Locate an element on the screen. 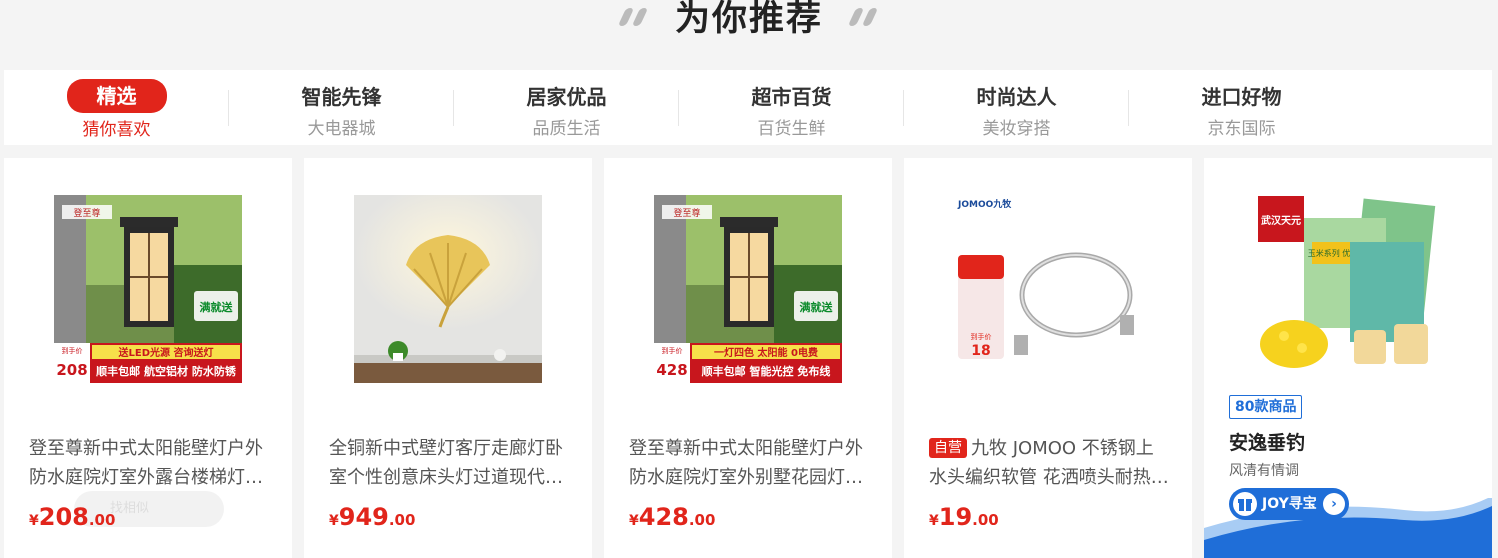  shop-description: 风清有情调 is located at coordinates (1264, 471).